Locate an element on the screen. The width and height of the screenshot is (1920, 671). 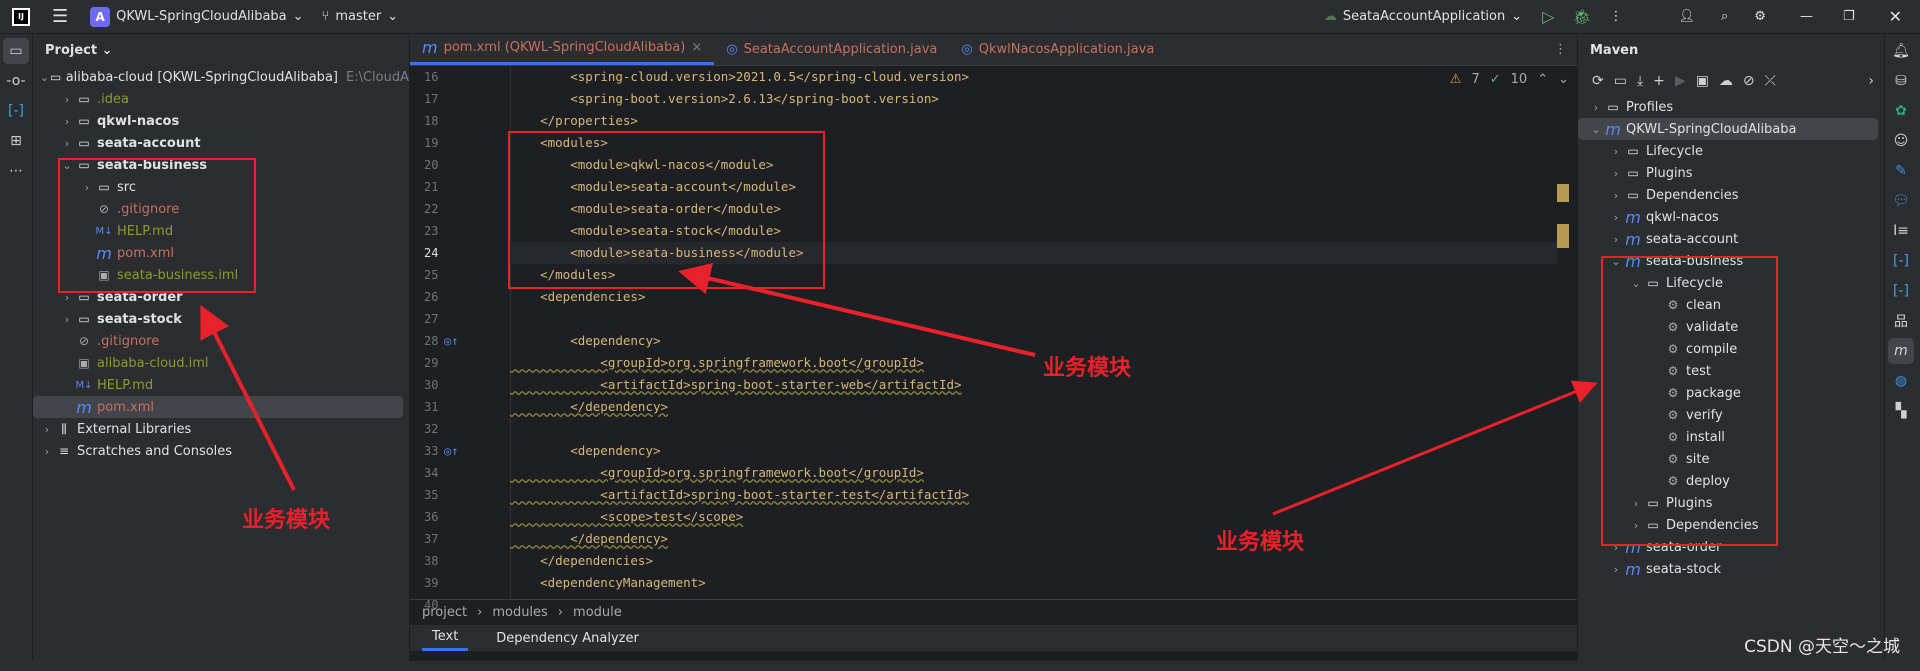
annotation-arrow-project is located at coordinates (248, 397).